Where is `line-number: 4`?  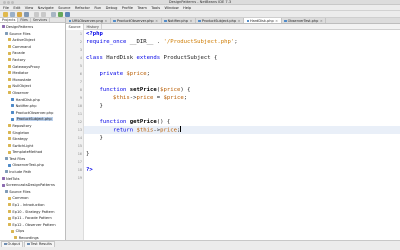 line-number: 4 is located at coordinates (80, 58).